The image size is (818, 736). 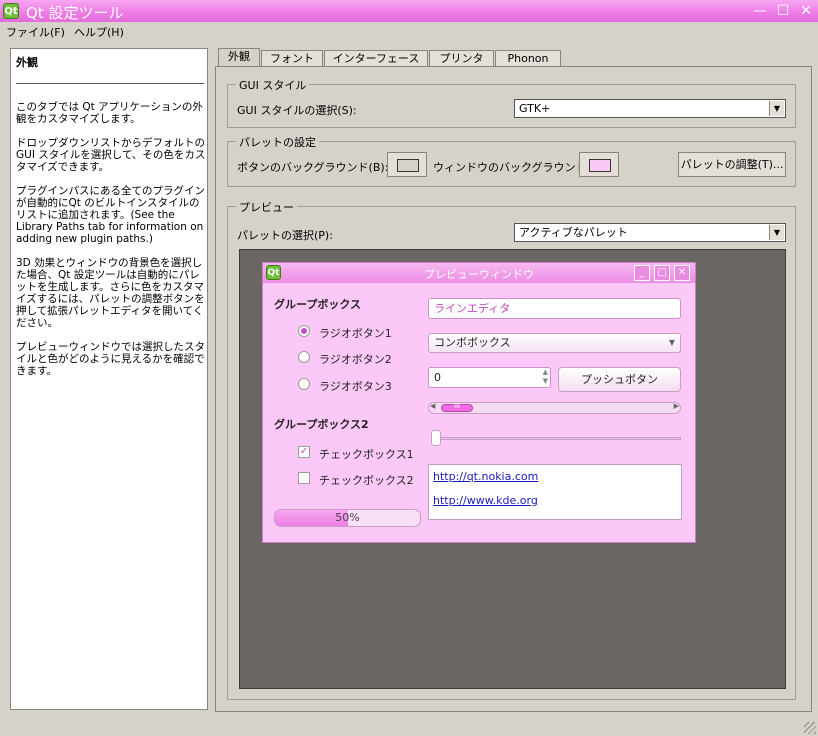 I want to click on palette-select-value: アクティブなパレット, so click(x=573, y=232).